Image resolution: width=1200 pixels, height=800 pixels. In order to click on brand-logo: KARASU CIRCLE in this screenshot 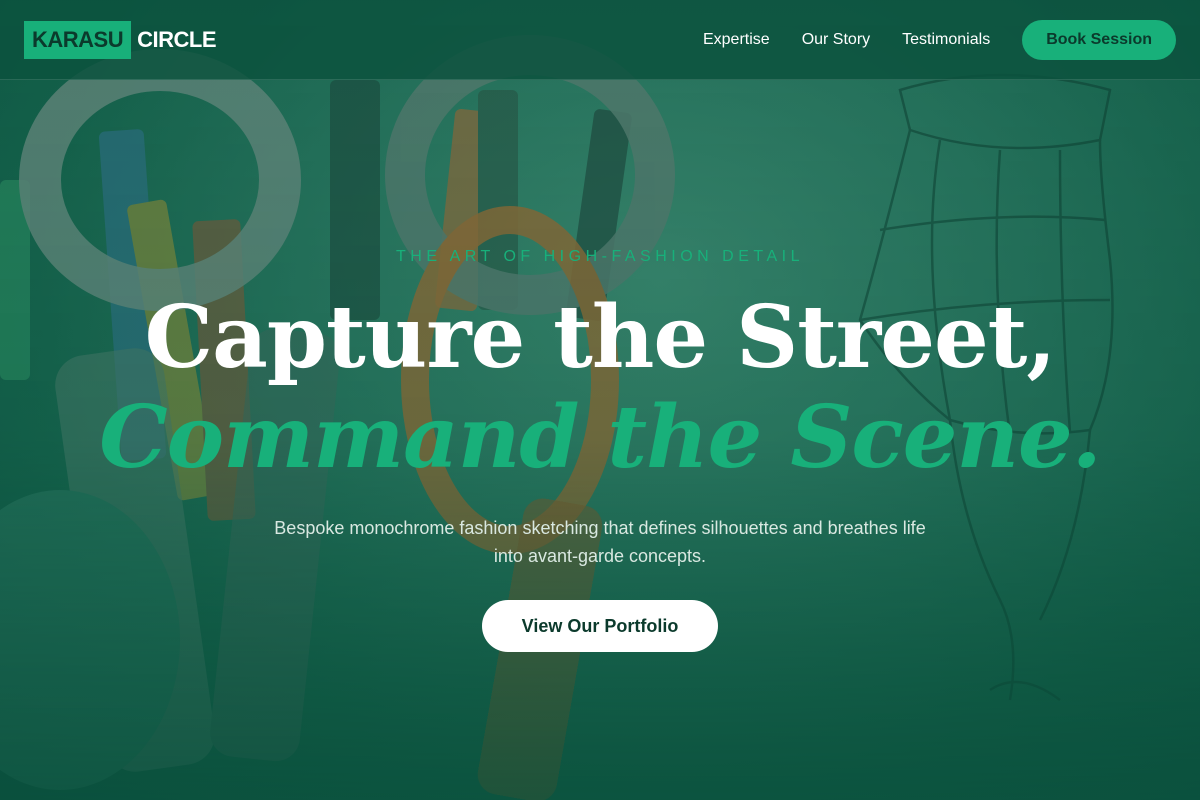, I will do `click(120, 39)`.